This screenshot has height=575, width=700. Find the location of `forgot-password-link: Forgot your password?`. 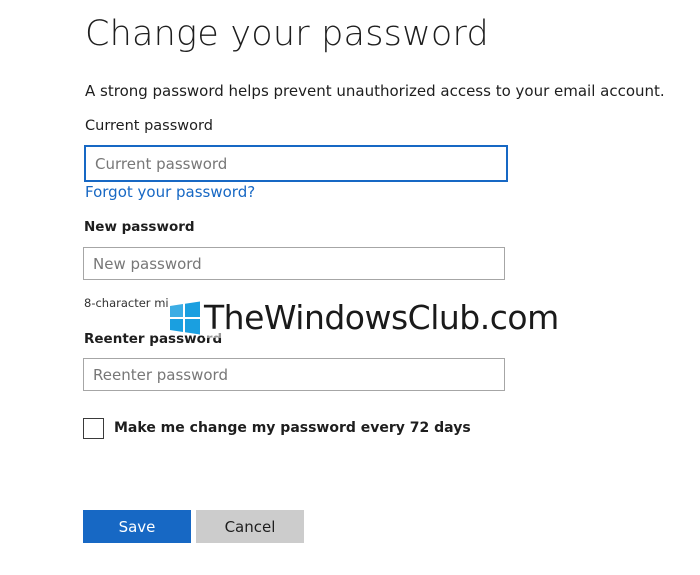

forgot-password-link: Forgot your password? is located at coordinates (170, 192).